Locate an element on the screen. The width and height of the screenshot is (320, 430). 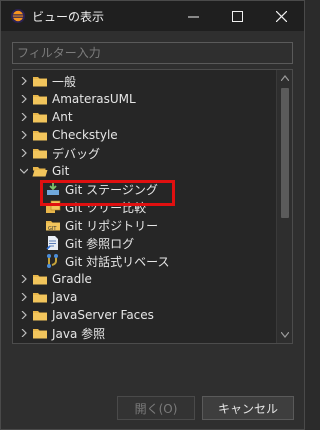
folder-open-icon is located at coordinates (40, 172).